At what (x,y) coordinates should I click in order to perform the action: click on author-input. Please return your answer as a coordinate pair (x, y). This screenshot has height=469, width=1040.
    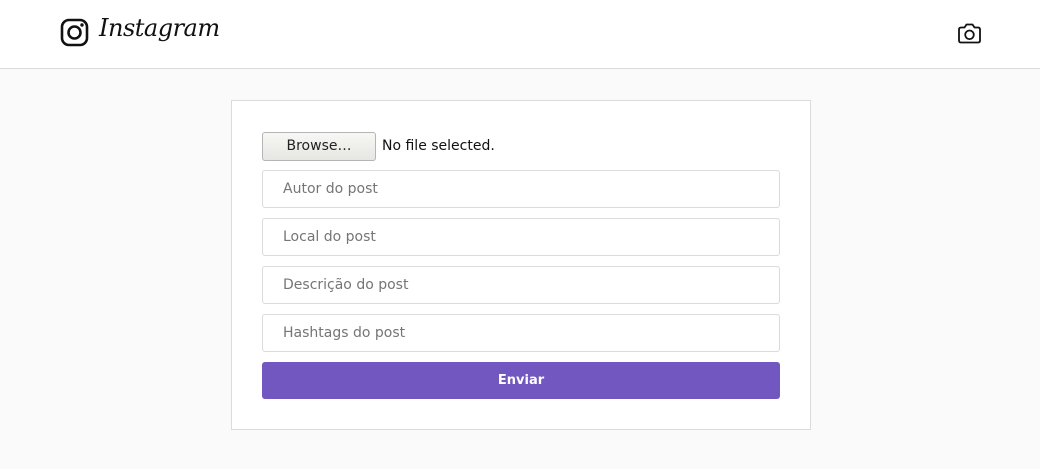
    Looking at the image, I should click on (521, 189).